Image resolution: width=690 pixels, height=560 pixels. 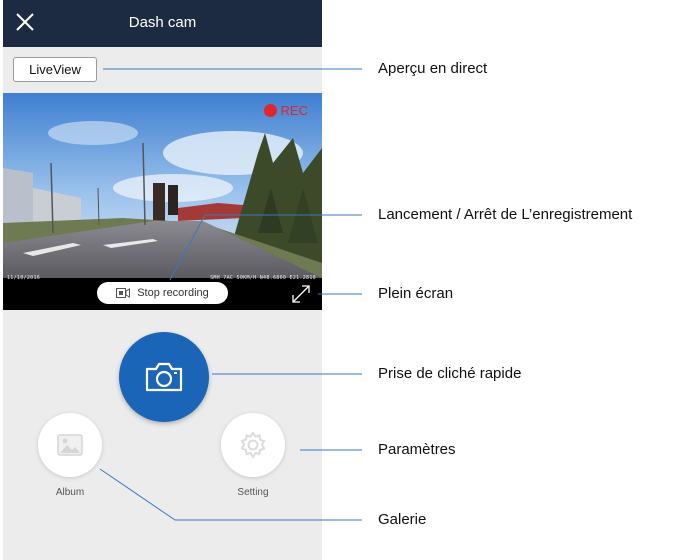 I want to click on callout-liveview: Aperçu en direct, so click(x=433, y=68).